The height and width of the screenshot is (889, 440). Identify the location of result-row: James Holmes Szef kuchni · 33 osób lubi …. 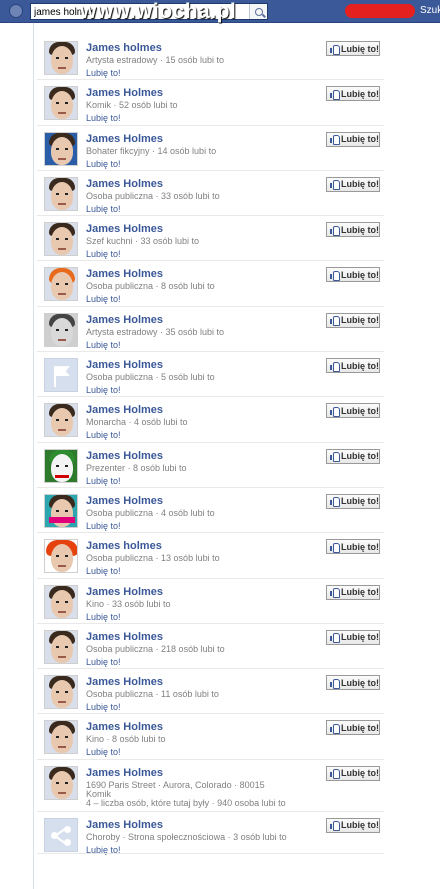
(209, 239).